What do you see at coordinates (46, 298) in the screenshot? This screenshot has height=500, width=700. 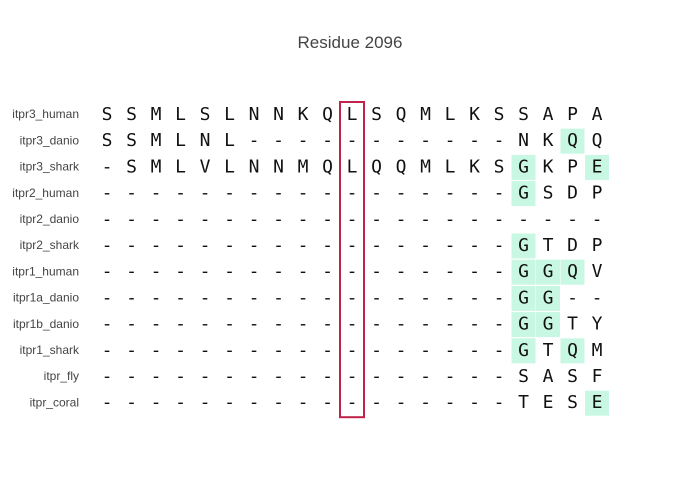 I see `row-label: itpr1a_danio` at bounding box center [46, 298].